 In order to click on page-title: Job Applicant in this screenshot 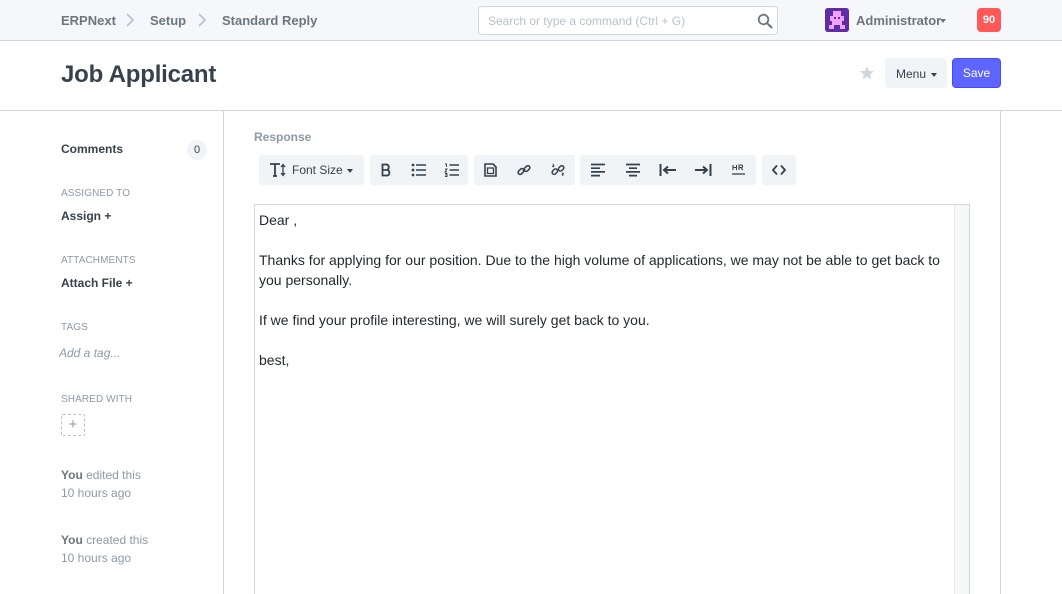, I will do `click(139, 74)`.